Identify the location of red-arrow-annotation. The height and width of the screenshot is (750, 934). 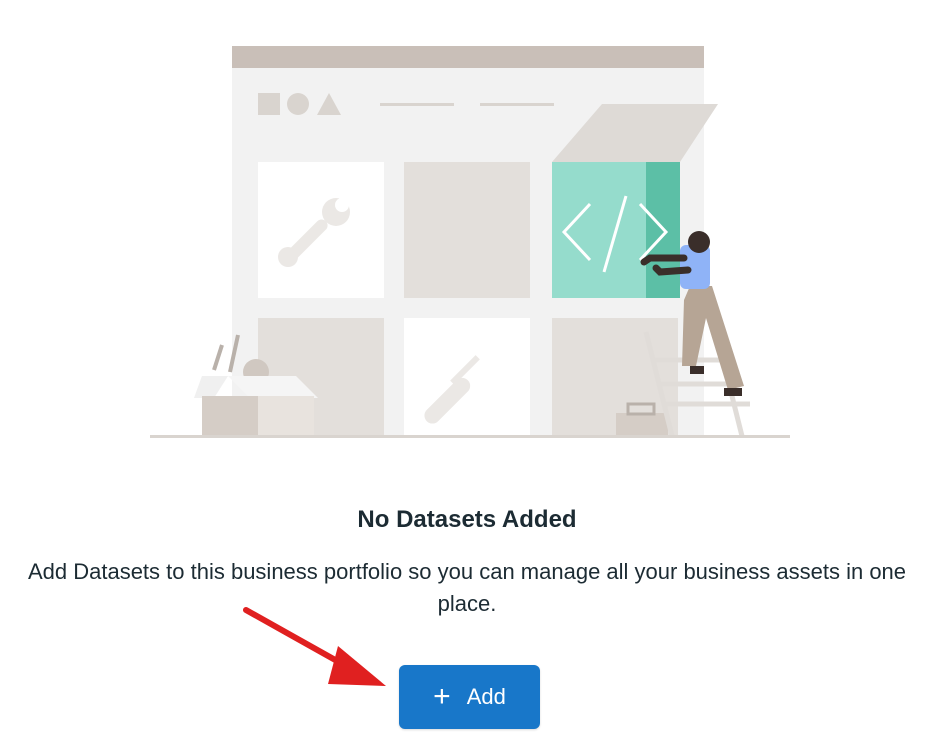
(314, 646).